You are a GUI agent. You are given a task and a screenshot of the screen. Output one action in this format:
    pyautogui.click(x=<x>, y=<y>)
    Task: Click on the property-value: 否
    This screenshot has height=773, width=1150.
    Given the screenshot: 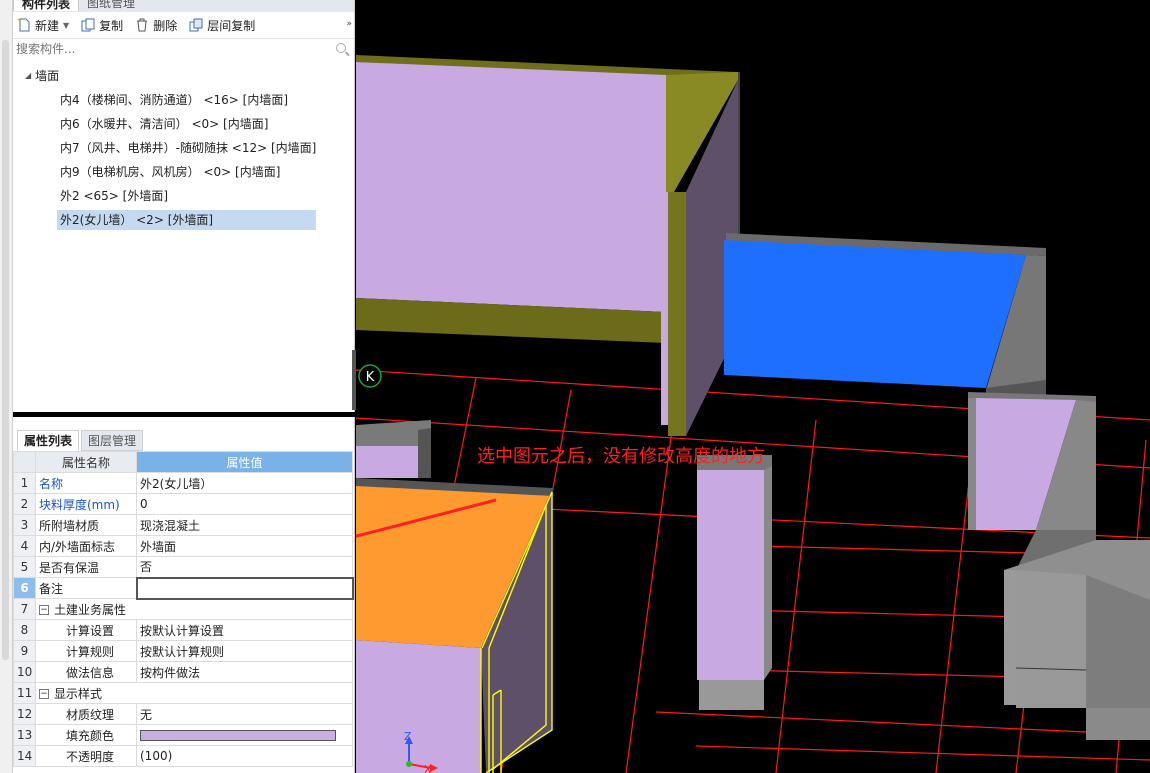 What is the action you would take?
    pyautogui.click(x=244, y=567)
    